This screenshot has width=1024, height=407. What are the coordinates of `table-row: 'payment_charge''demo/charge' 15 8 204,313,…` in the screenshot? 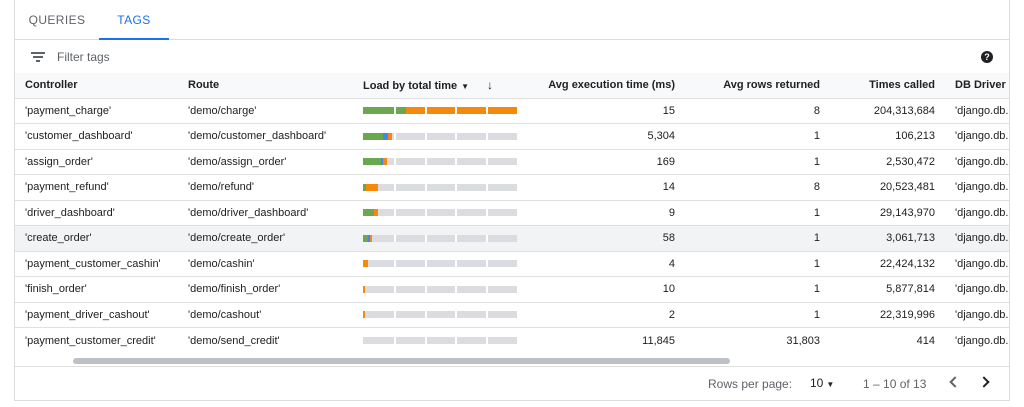 It's located at (512, 110).